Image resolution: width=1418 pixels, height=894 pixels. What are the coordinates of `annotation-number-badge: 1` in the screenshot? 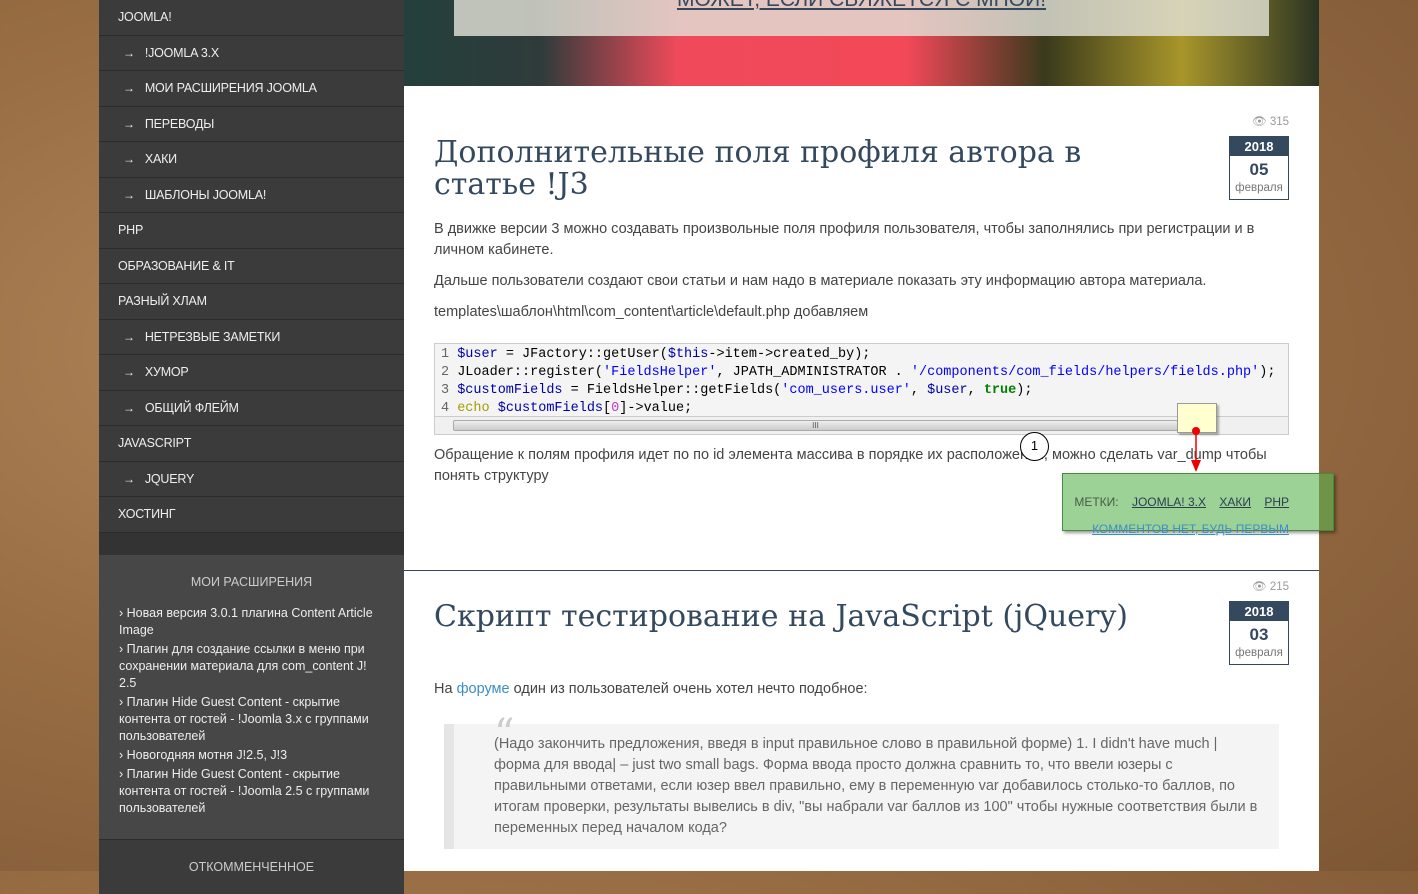 It's located at (1034, 446).